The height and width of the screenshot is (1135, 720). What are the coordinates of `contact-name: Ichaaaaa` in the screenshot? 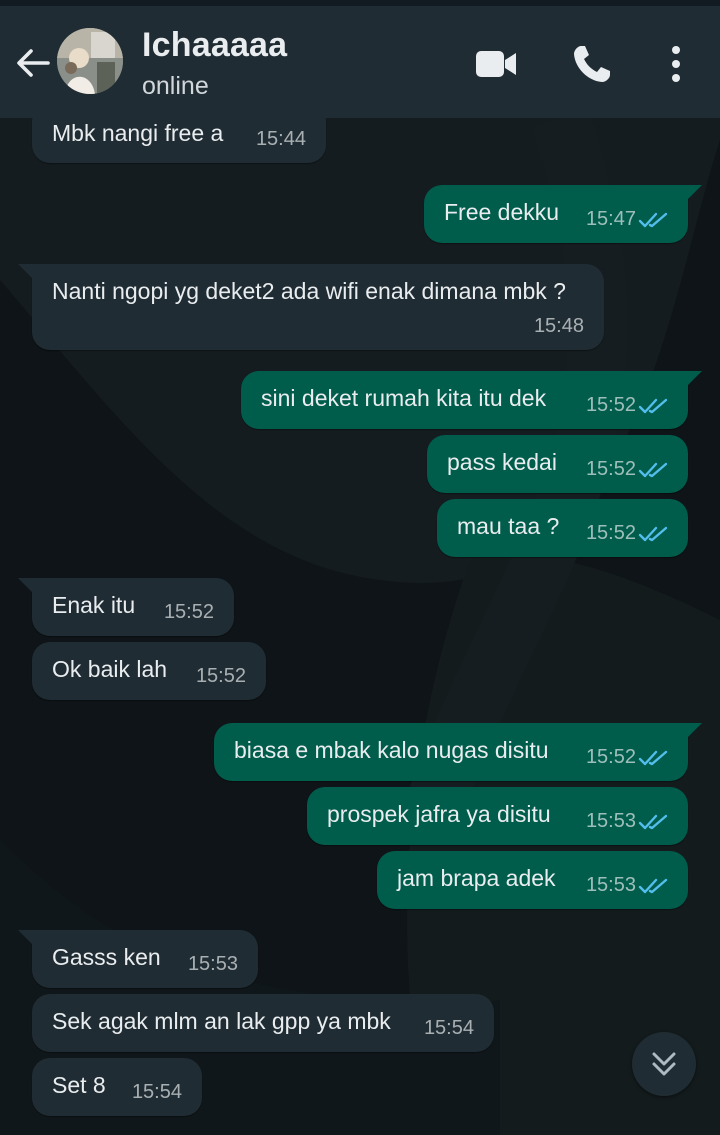 It's located at (214, 45).